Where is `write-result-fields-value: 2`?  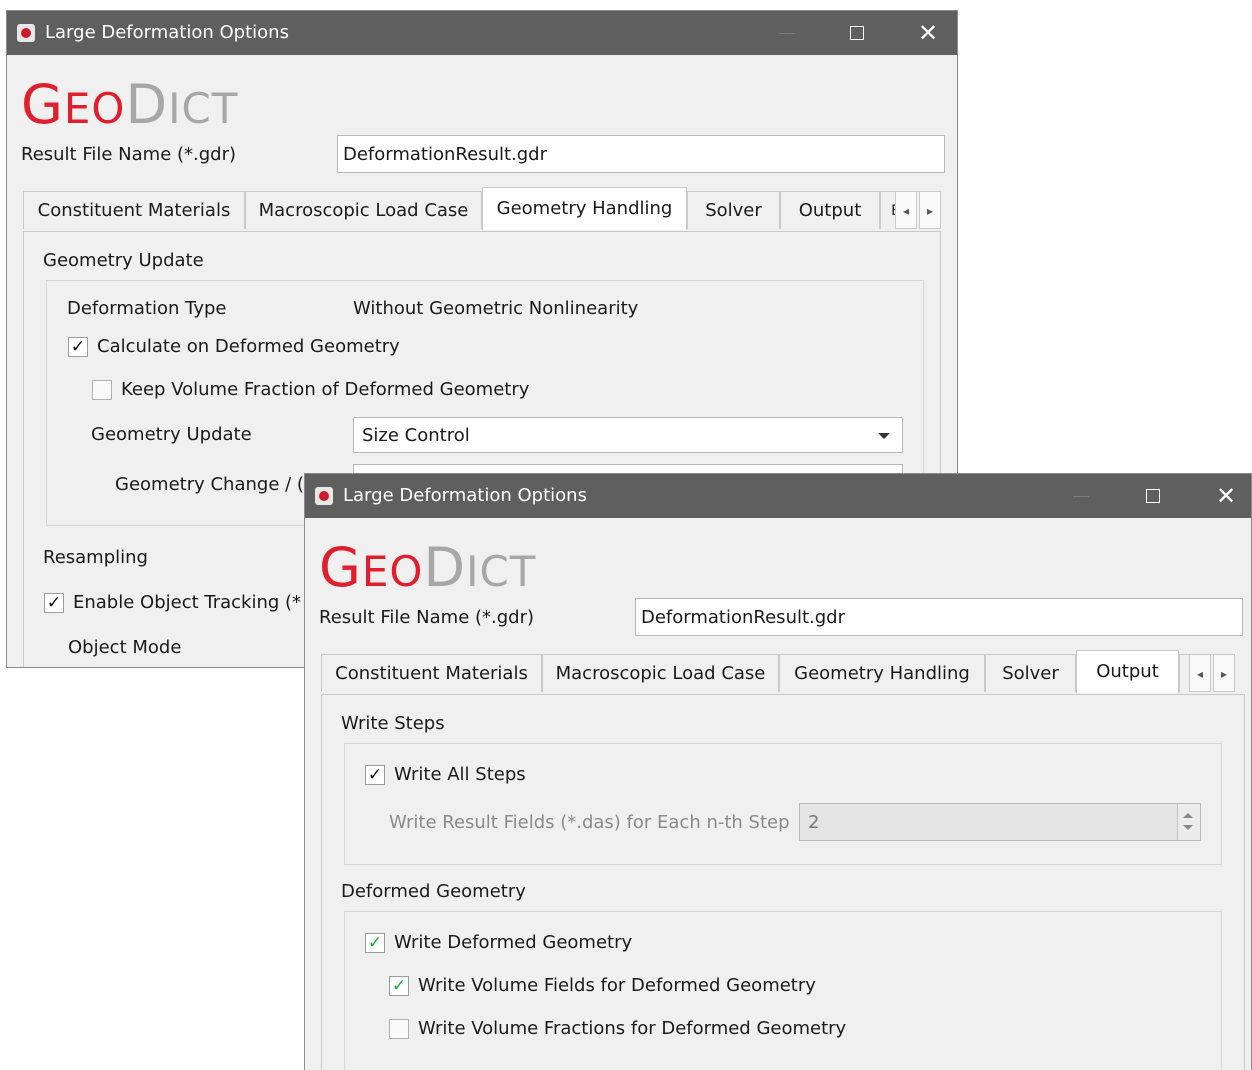 write-result-fields-value: 2 is located at coordinates (814, 822).